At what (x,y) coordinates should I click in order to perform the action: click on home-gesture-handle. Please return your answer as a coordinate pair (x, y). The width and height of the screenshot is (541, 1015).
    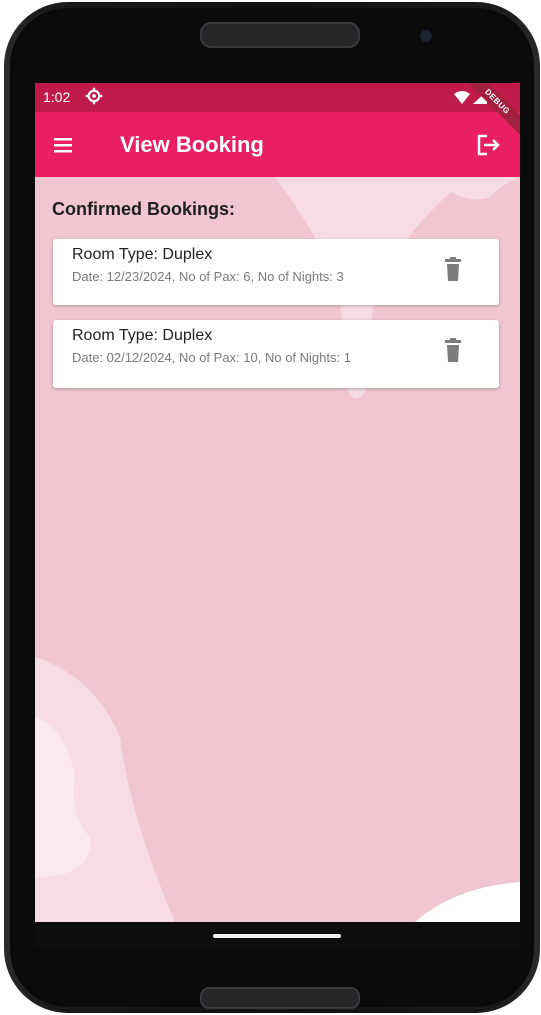
    Looking at the image, I should click on (277, 936).